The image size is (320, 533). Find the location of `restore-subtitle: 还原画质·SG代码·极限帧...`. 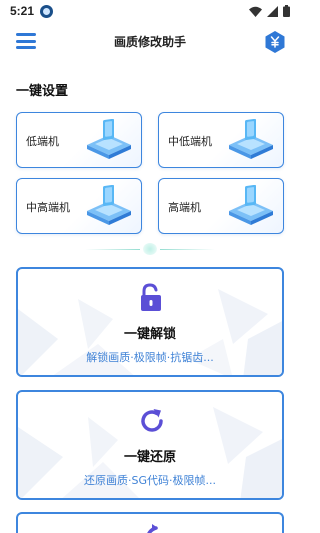

restore-subtitle: 还原画质·SG代码·极限帧... is located at coordinates (150, 480).